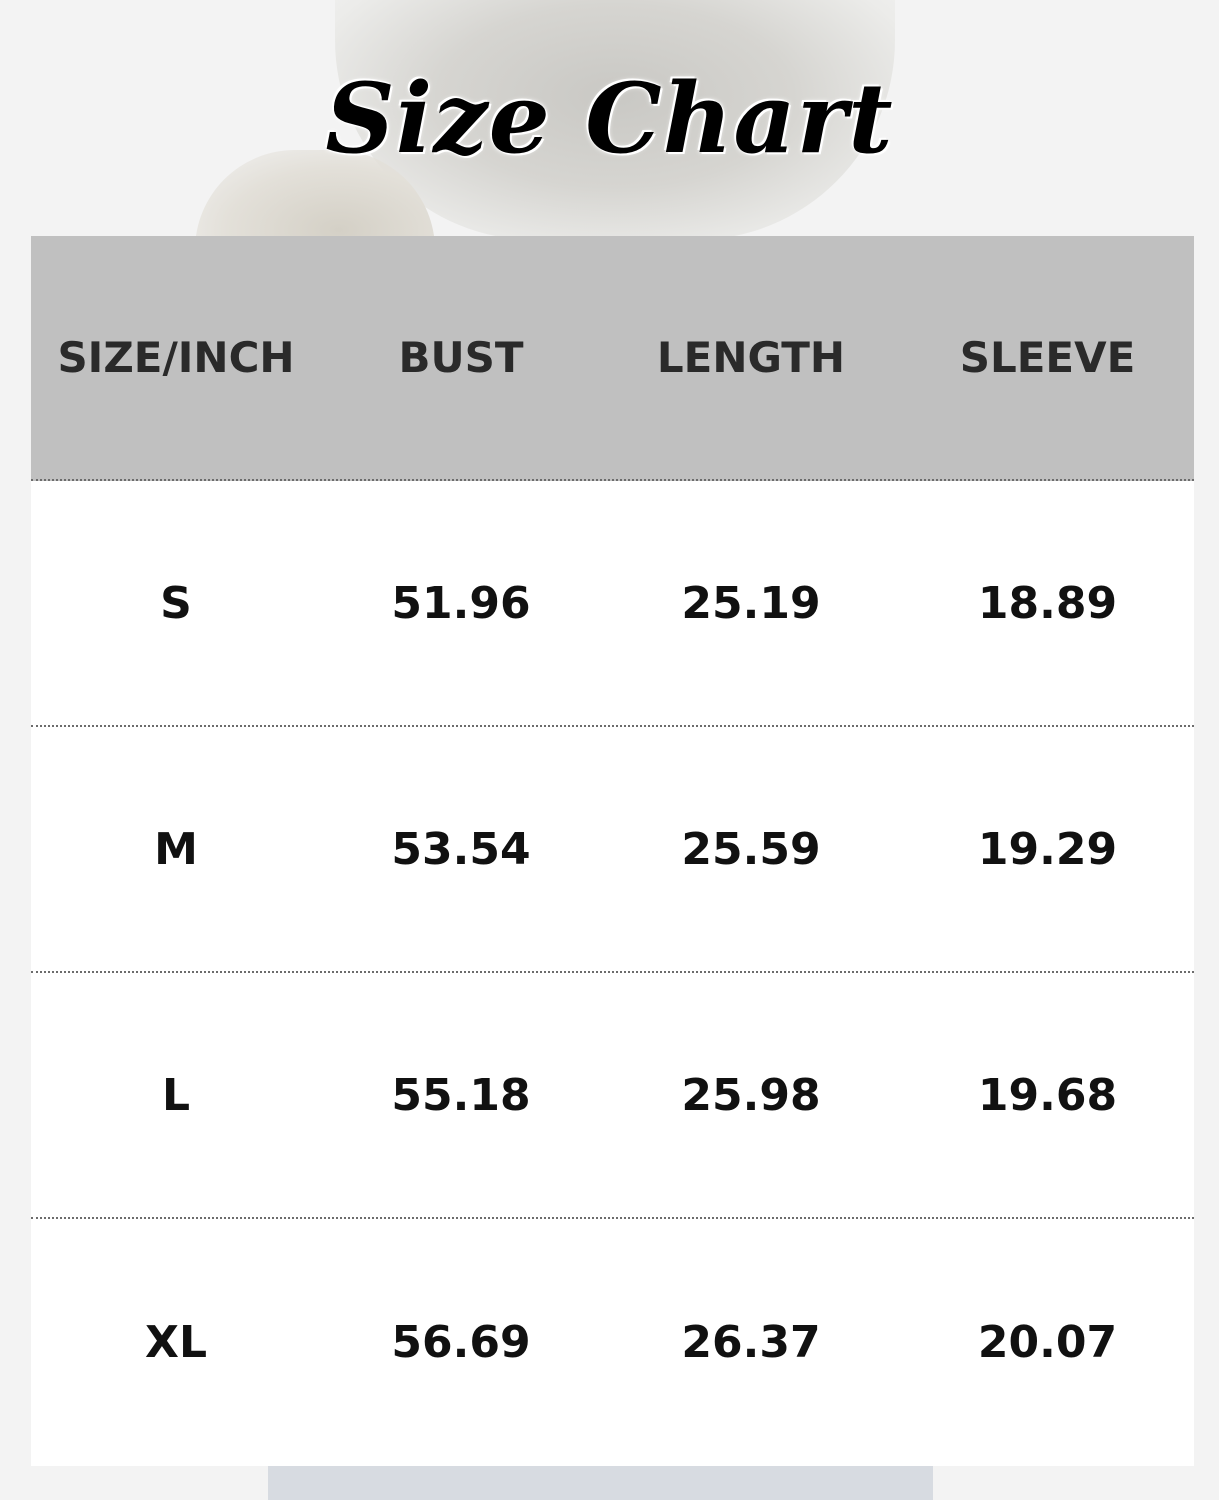 The image size is (1219, 1500). I want to click on bust-cell: 56.69, so click(461, 1342).